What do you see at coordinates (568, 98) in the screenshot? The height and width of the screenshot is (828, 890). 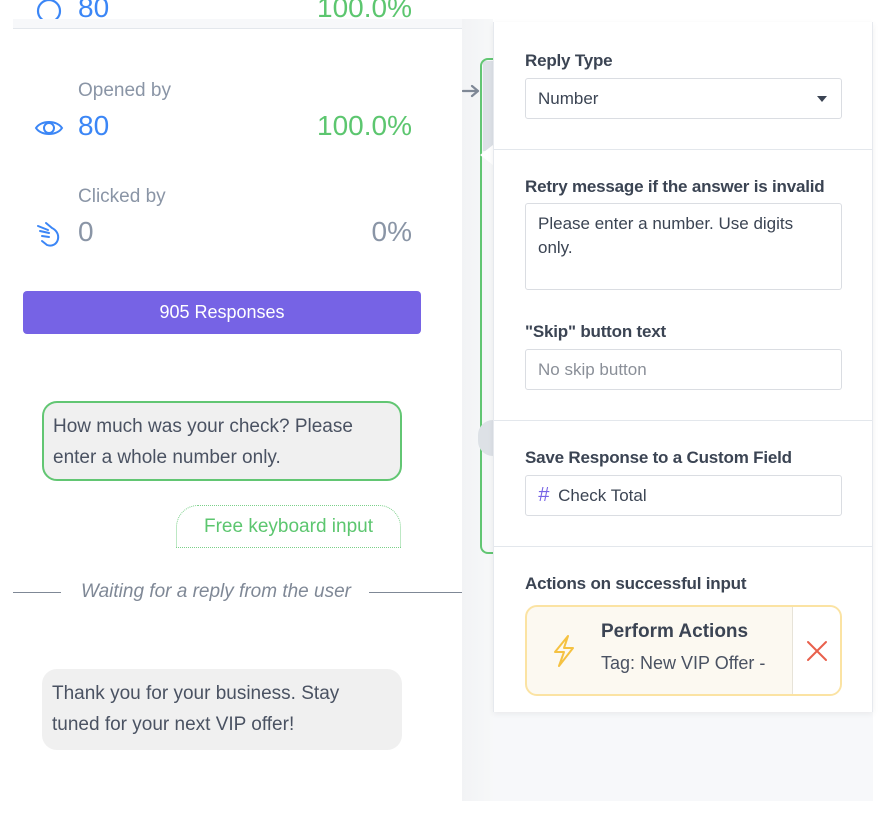 I see `reply-type-value: Number` at bounding box center [568, 98].